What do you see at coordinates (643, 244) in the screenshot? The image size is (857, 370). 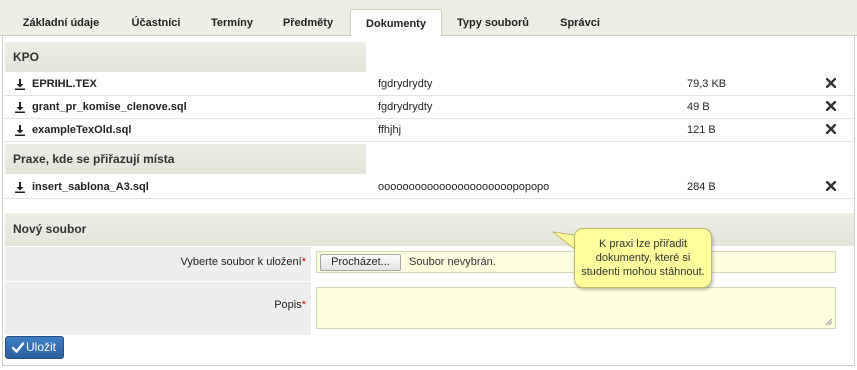 I see `tooltip-line: K praxi lze přiřadit` at bounding box center [643, 244].